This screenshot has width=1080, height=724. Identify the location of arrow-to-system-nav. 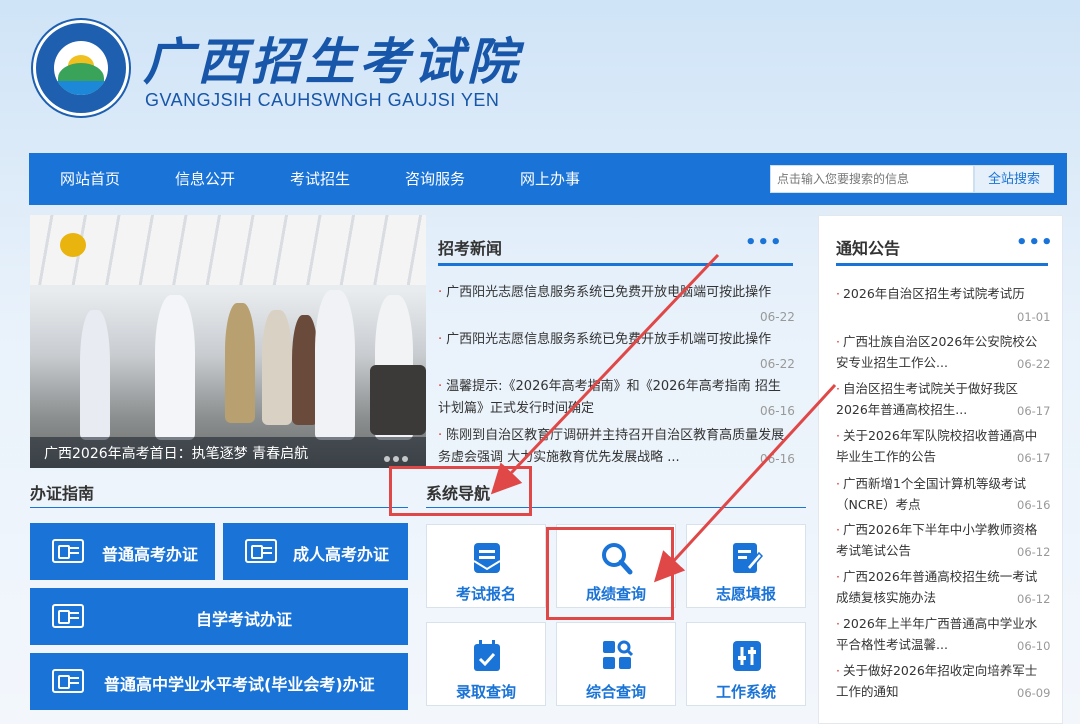
(605, 374).